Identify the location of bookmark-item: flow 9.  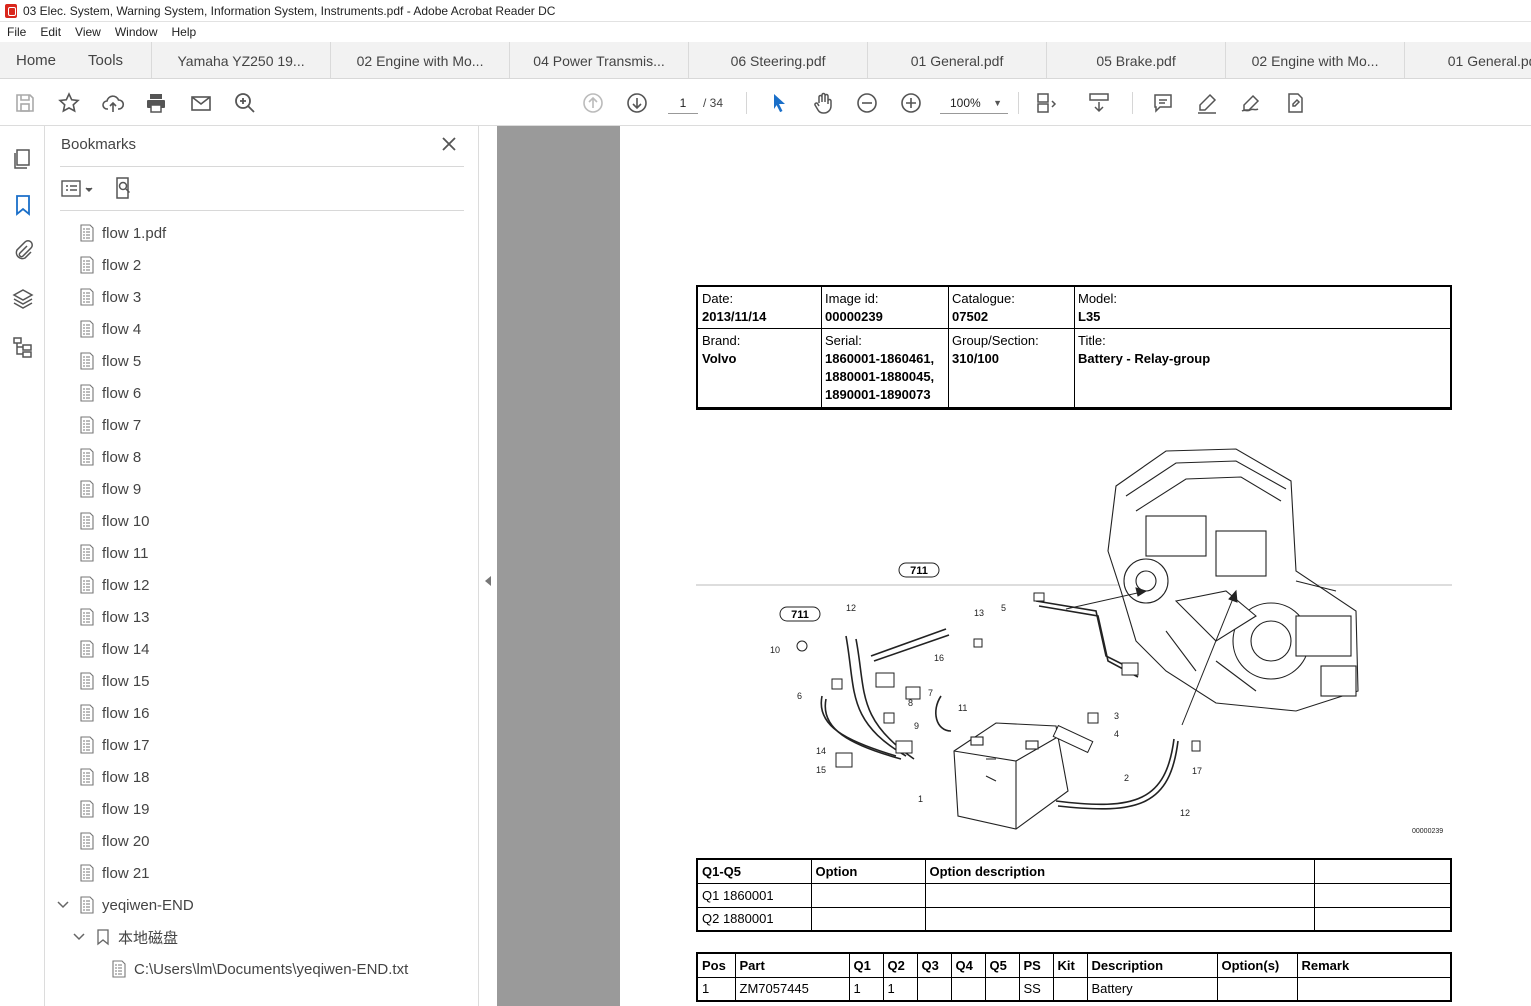
(262, 489).